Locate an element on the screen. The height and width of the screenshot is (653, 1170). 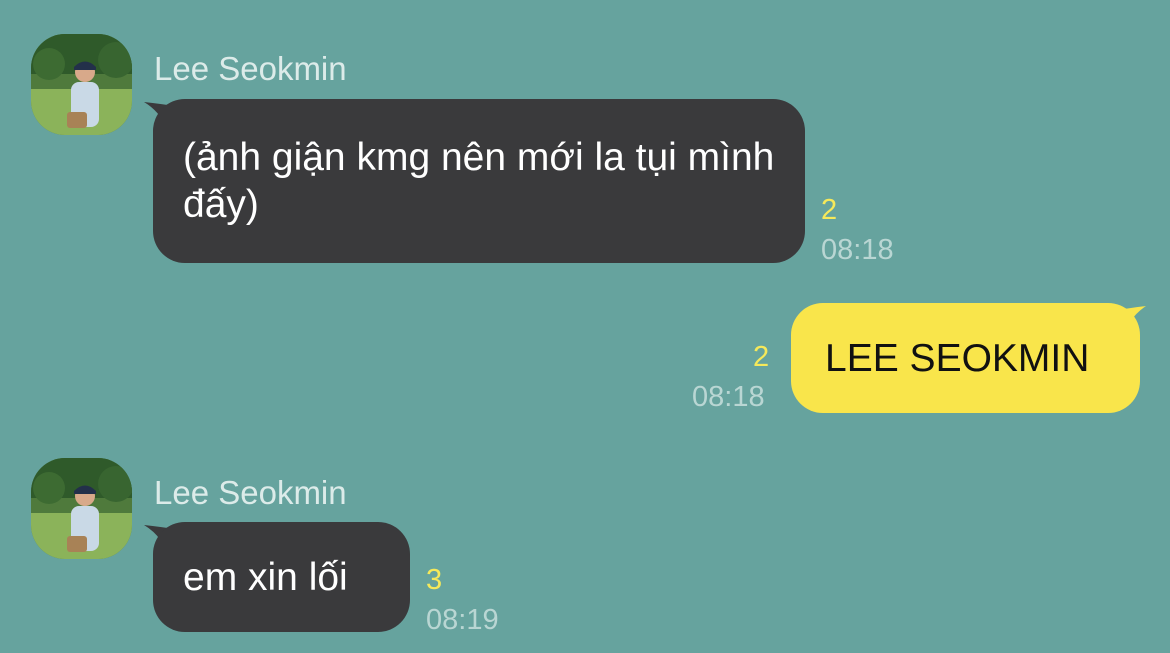
message-text: (ảnh giận kmg nên mới la tụi mình đấy) is located at coordinates (479, 181).